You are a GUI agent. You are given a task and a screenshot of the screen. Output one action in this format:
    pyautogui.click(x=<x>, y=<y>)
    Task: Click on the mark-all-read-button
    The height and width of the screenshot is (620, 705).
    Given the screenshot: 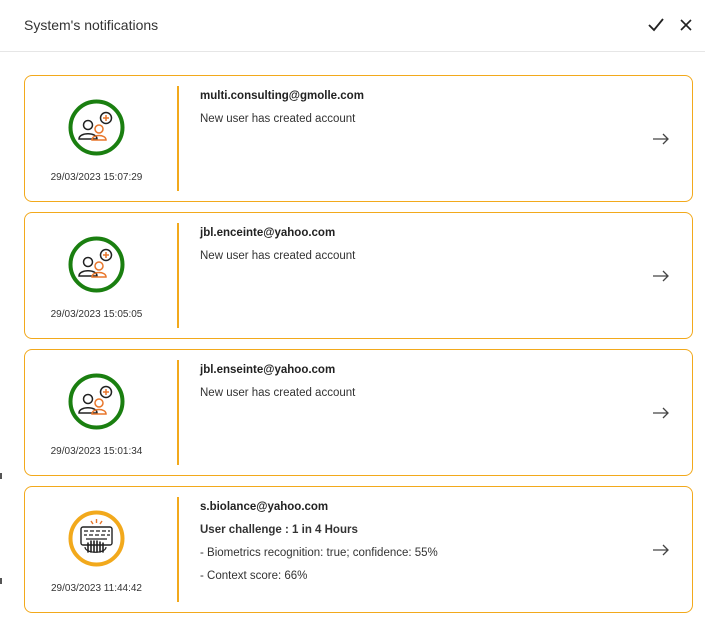 What is the action you would take?
    pyautogui.click(x=656, y=25)
    